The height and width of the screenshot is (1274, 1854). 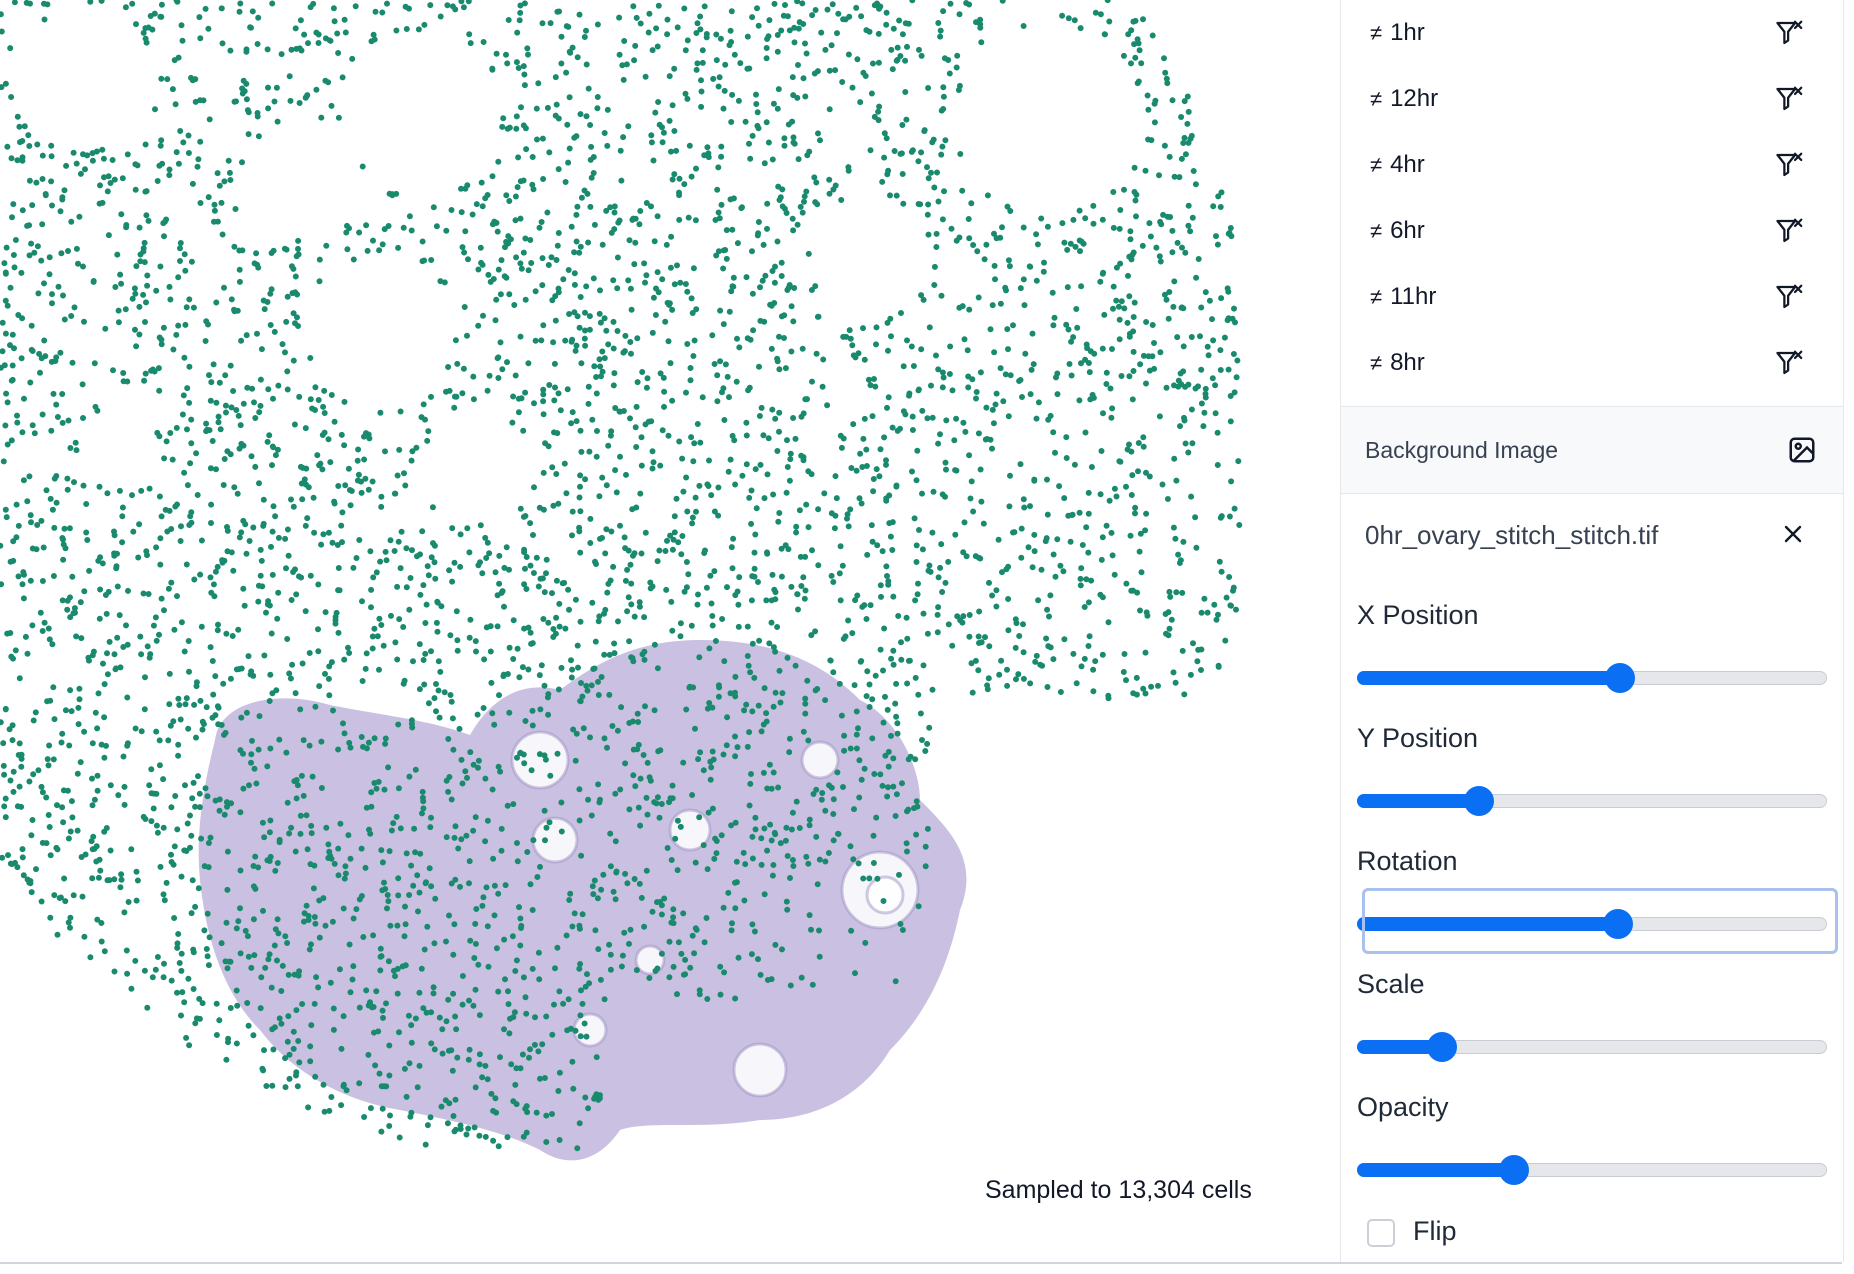 What do you see at coordinates (1407, 861) in the screenshot?
I see `control-label: Rotation` at bounding box center [1407, 861].